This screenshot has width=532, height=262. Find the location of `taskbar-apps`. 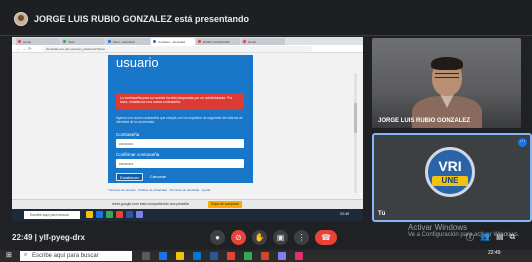

taskbar-apps is located at coordinates (222, 256).